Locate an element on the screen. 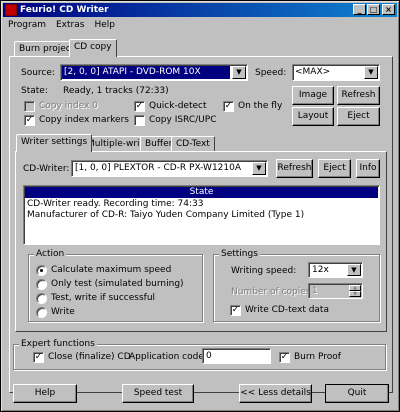 This screenshot has width=400, height=412. cd-writer-select: [1, 0, 0] PLEXTOR - CD-R PX-W1210A ▼ is located at coordinates (169, 168).